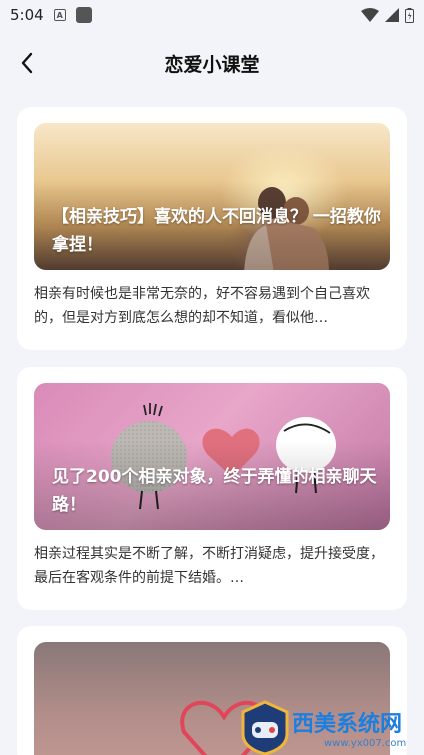 This screenshot has height=755, width=424. I want to click on article-title: 见了200个相亲对象，终于弄懂的相亲聊天路！, so click(214, 491).